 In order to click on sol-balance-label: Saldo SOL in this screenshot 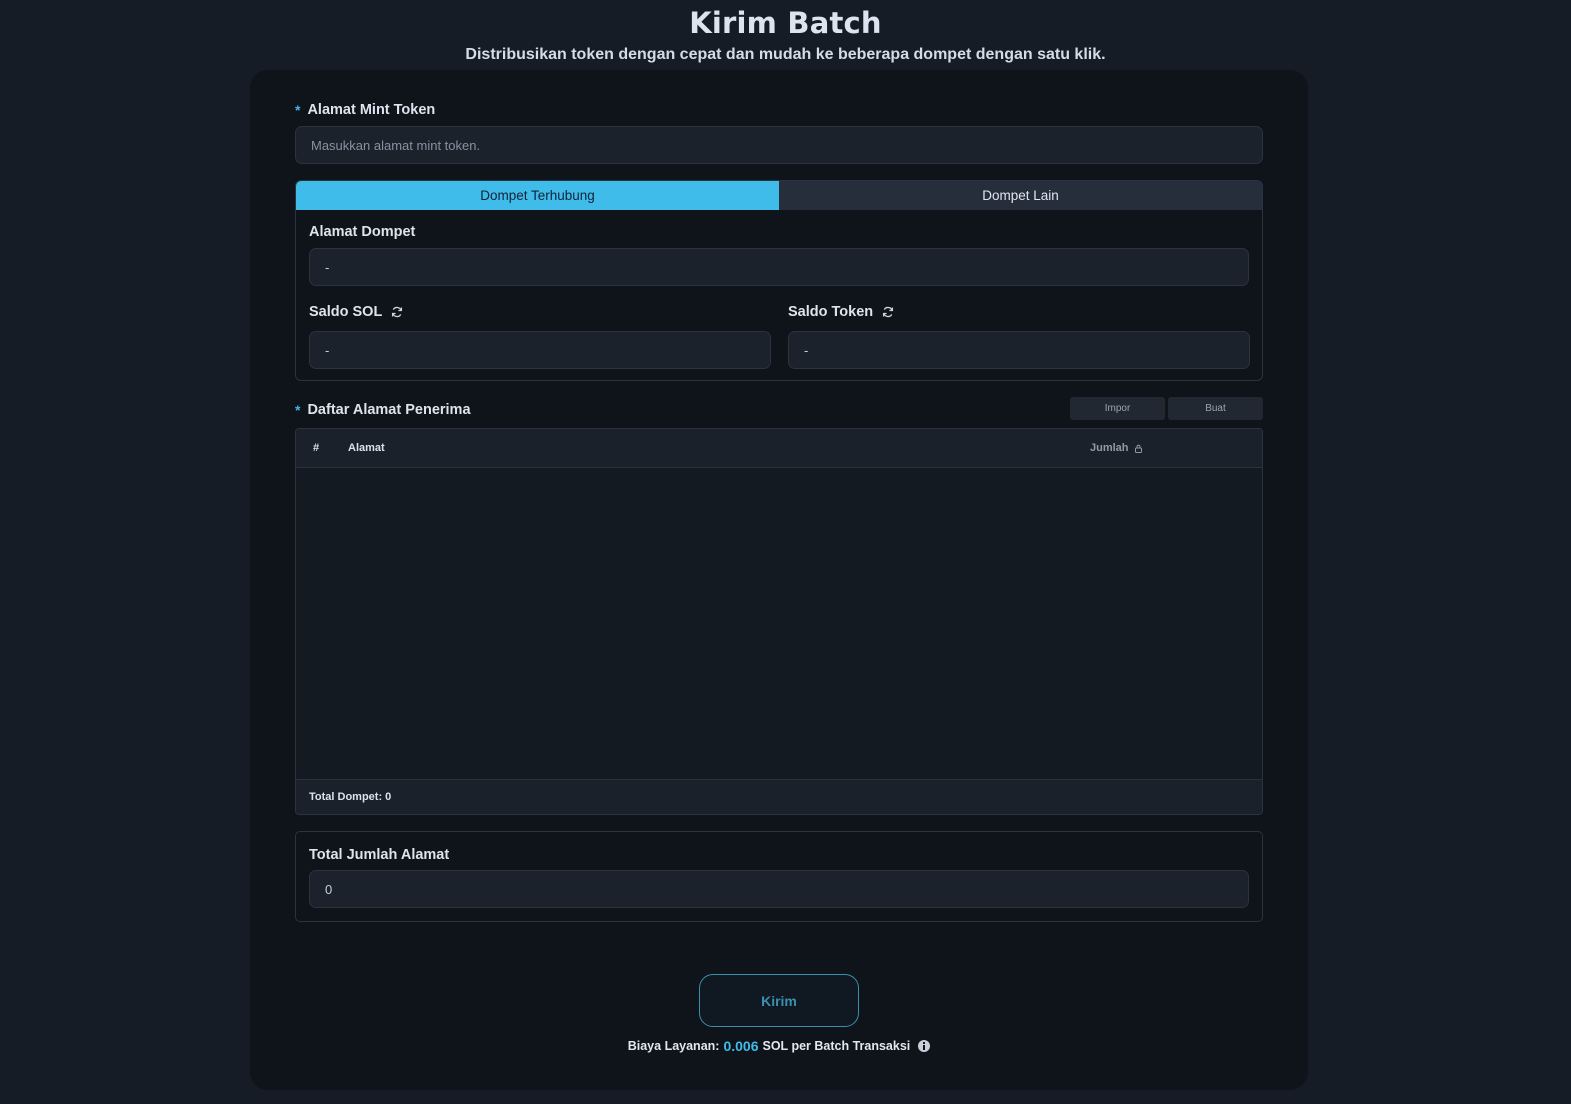, I will do `click(356, 312)`.